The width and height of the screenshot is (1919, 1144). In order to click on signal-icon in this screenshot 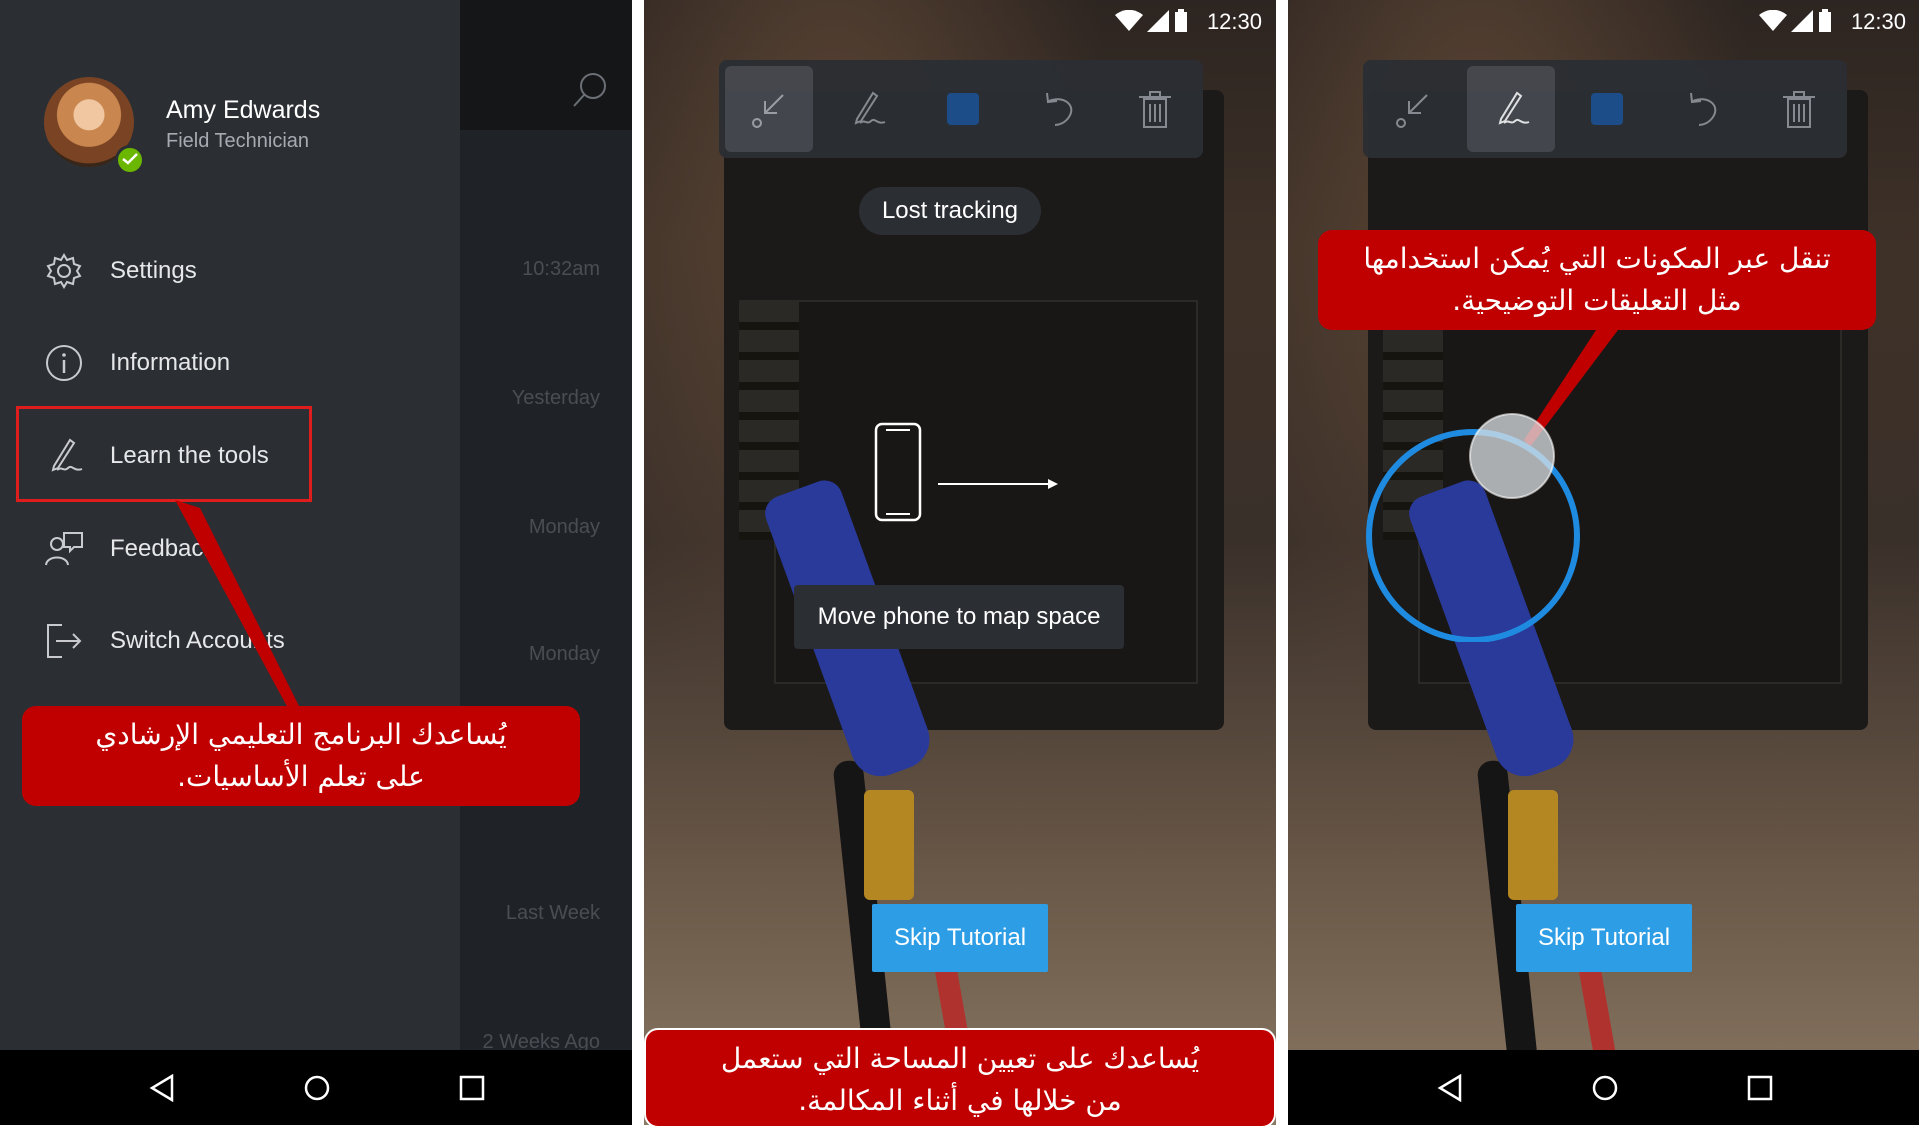, I will do `click(1158, 21)`.